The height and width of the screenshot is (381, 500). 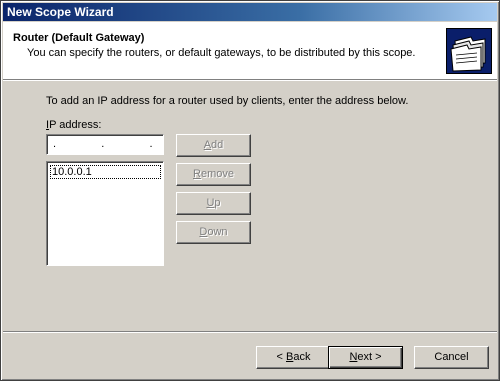 I want to click on page-title: Router (Default Gateway), so click(x=79, y=38).